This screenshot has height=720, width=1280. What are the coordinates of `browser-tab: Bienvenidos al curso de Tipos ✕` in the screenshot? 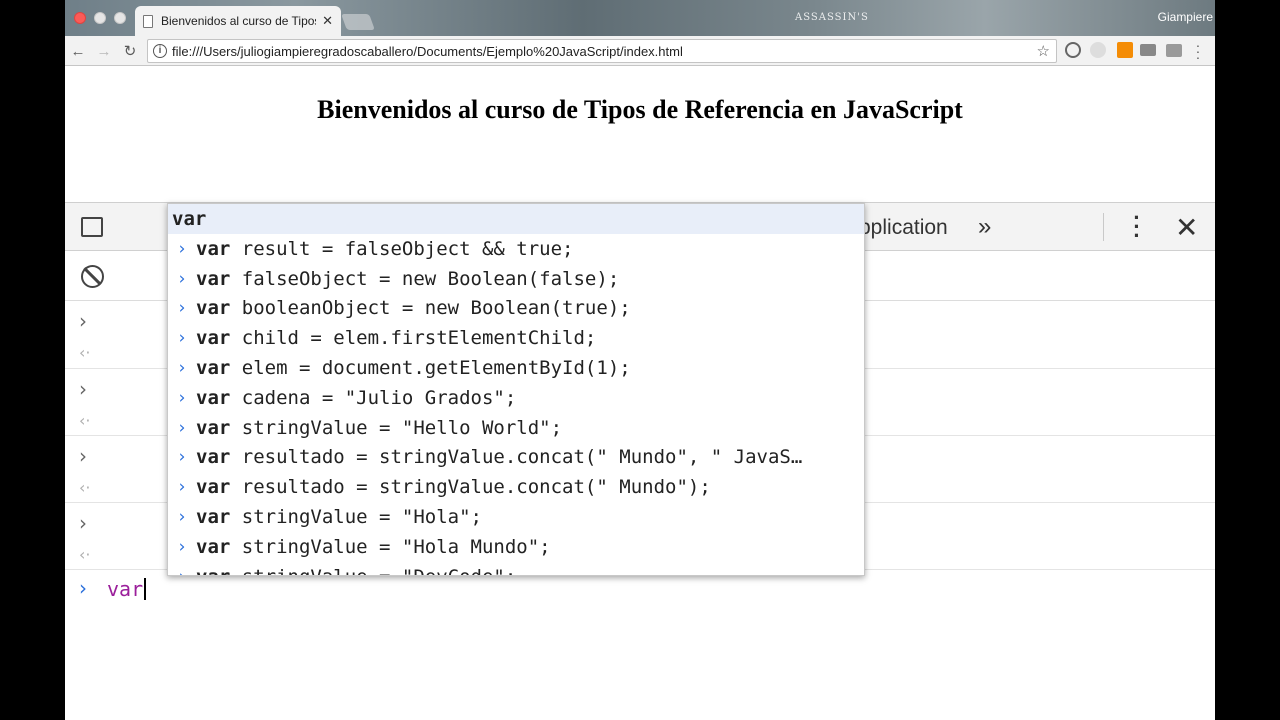 It's located at (238, 21).